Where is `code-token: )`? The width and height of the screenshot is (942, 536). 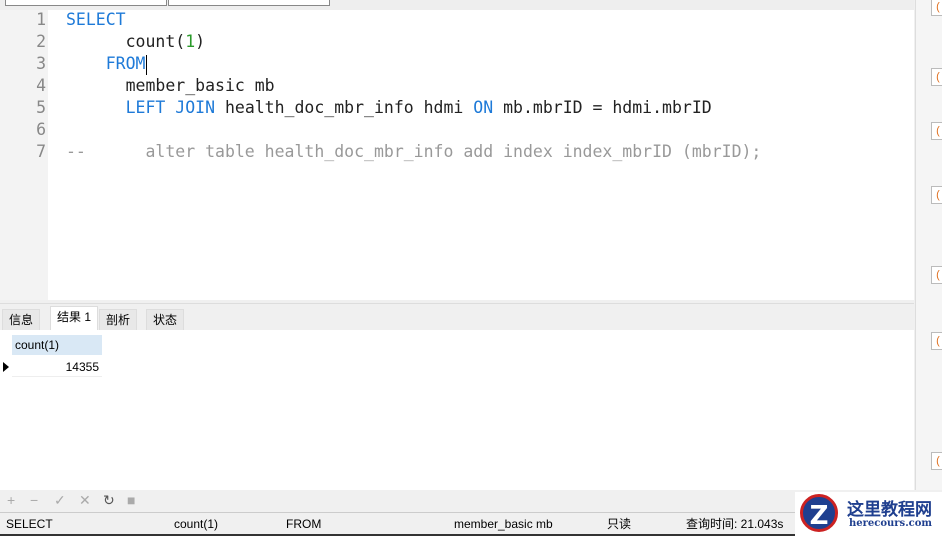 code-token: ) is located at coordinates (200, 41).